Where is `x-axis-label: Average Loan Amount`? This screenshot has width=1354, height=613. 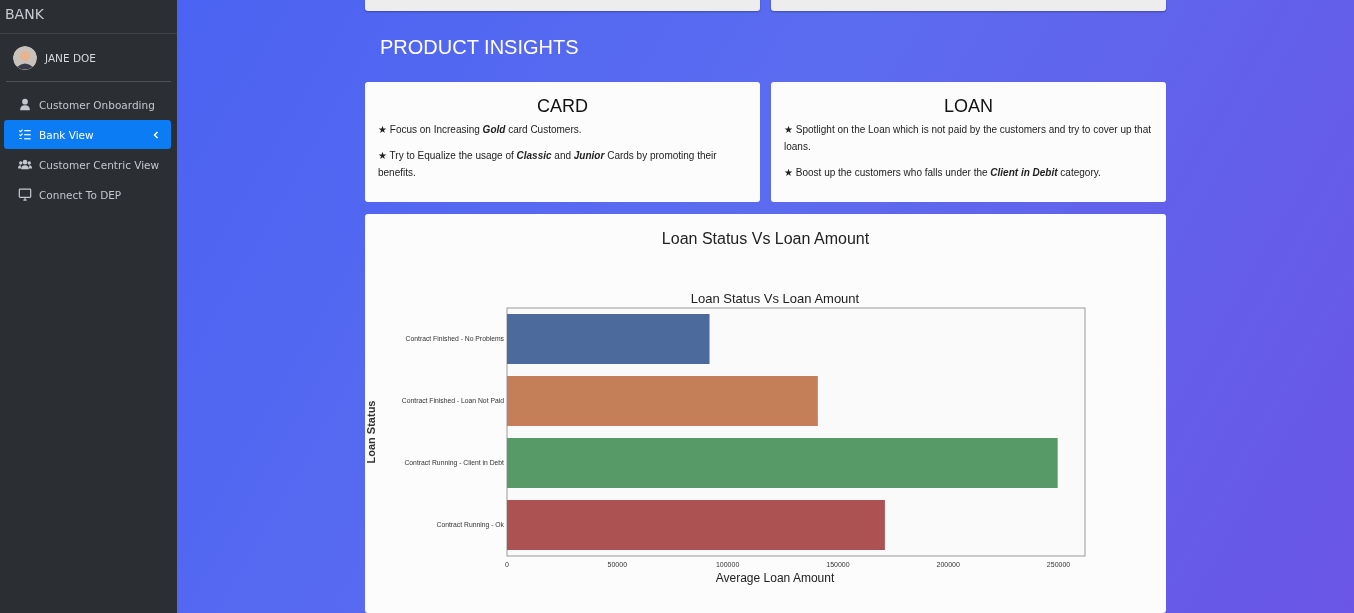
x-axis-label: Average Loan Amount is located at coordinates (775, 577).